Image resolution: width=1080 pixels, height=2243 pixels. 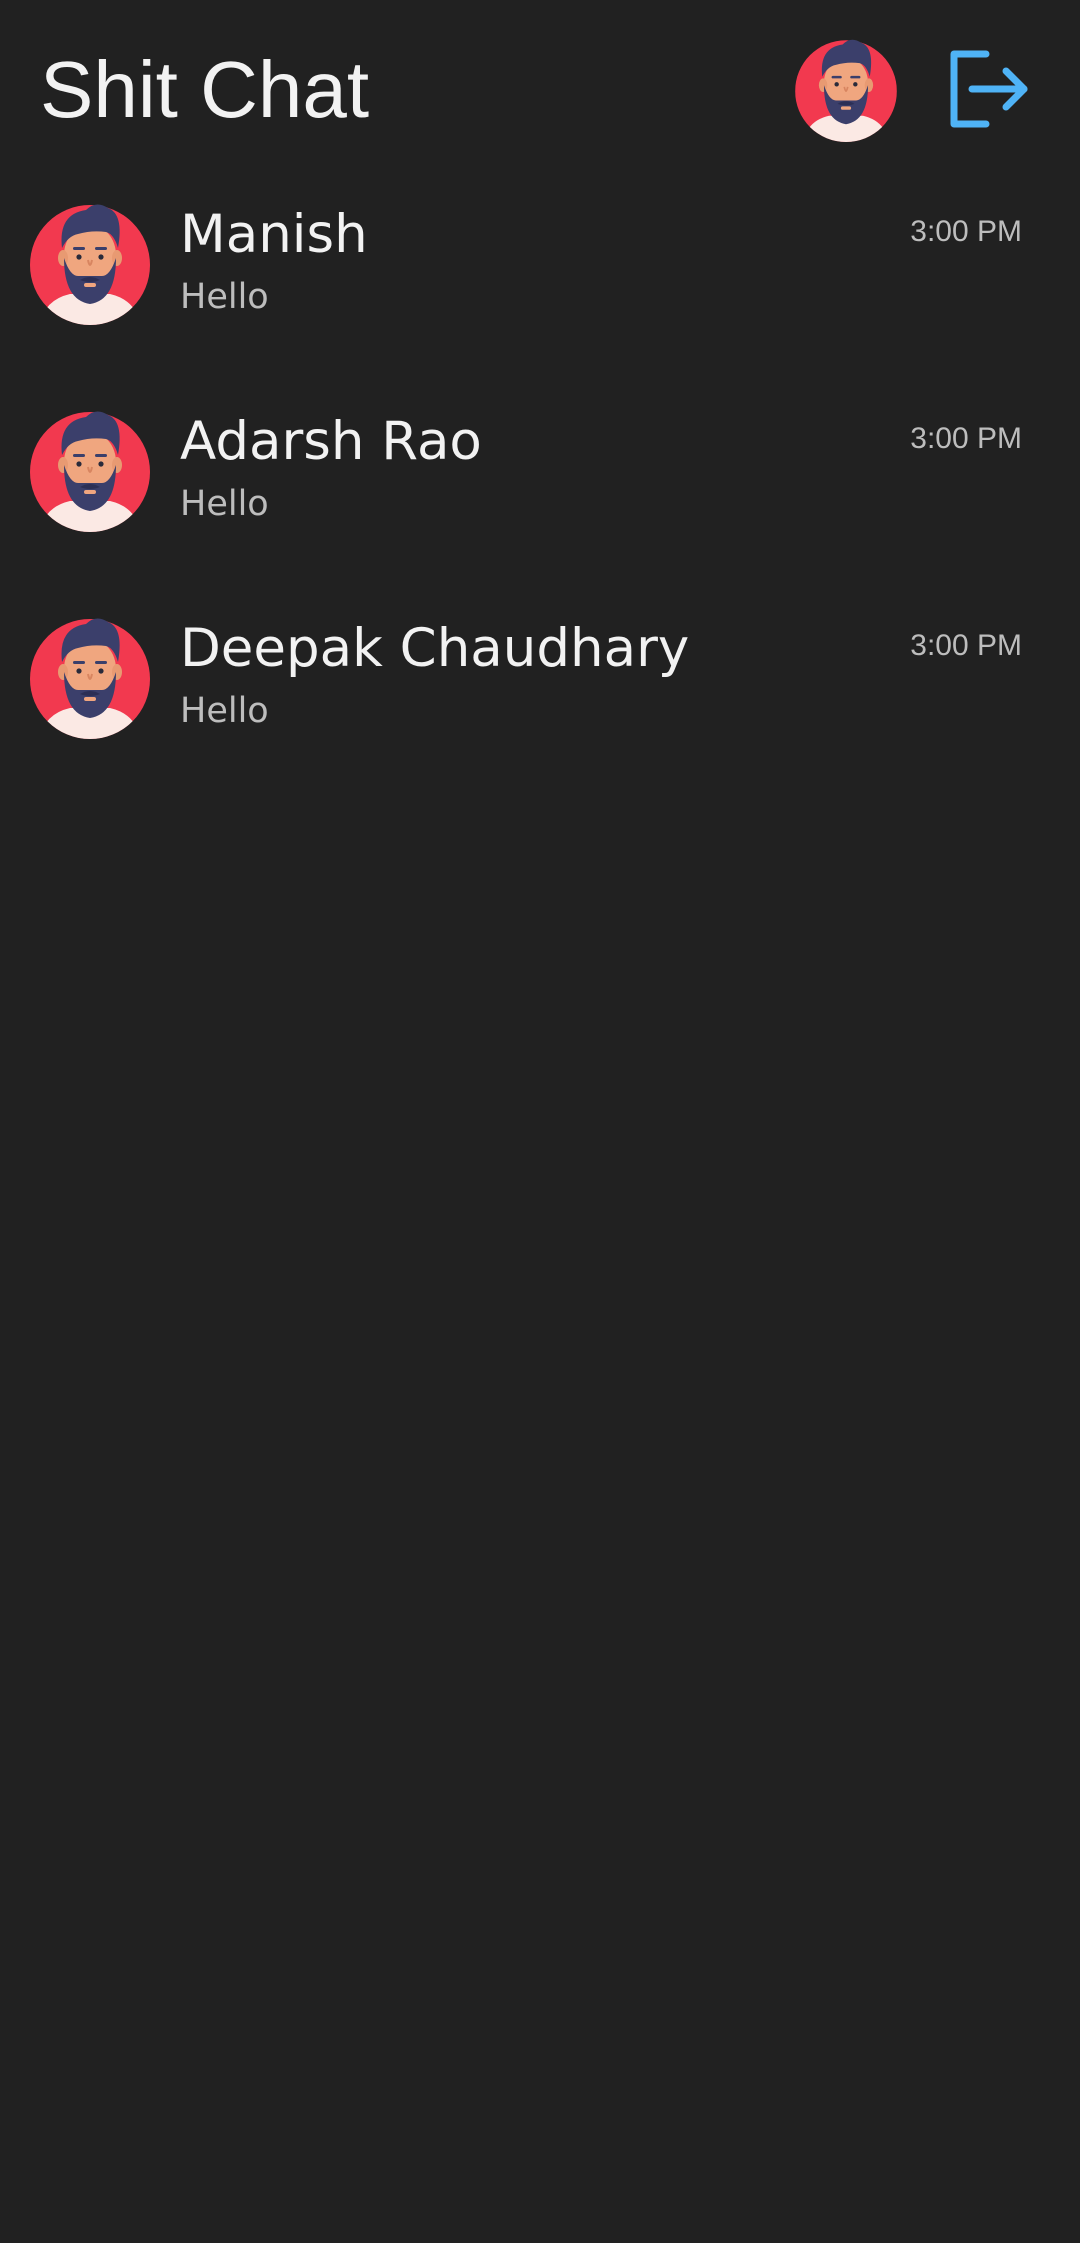 What do you see at coordinates (274, 234) in the screenshot?
I see `contact-name: Manish` at bounding box center [274, 234].